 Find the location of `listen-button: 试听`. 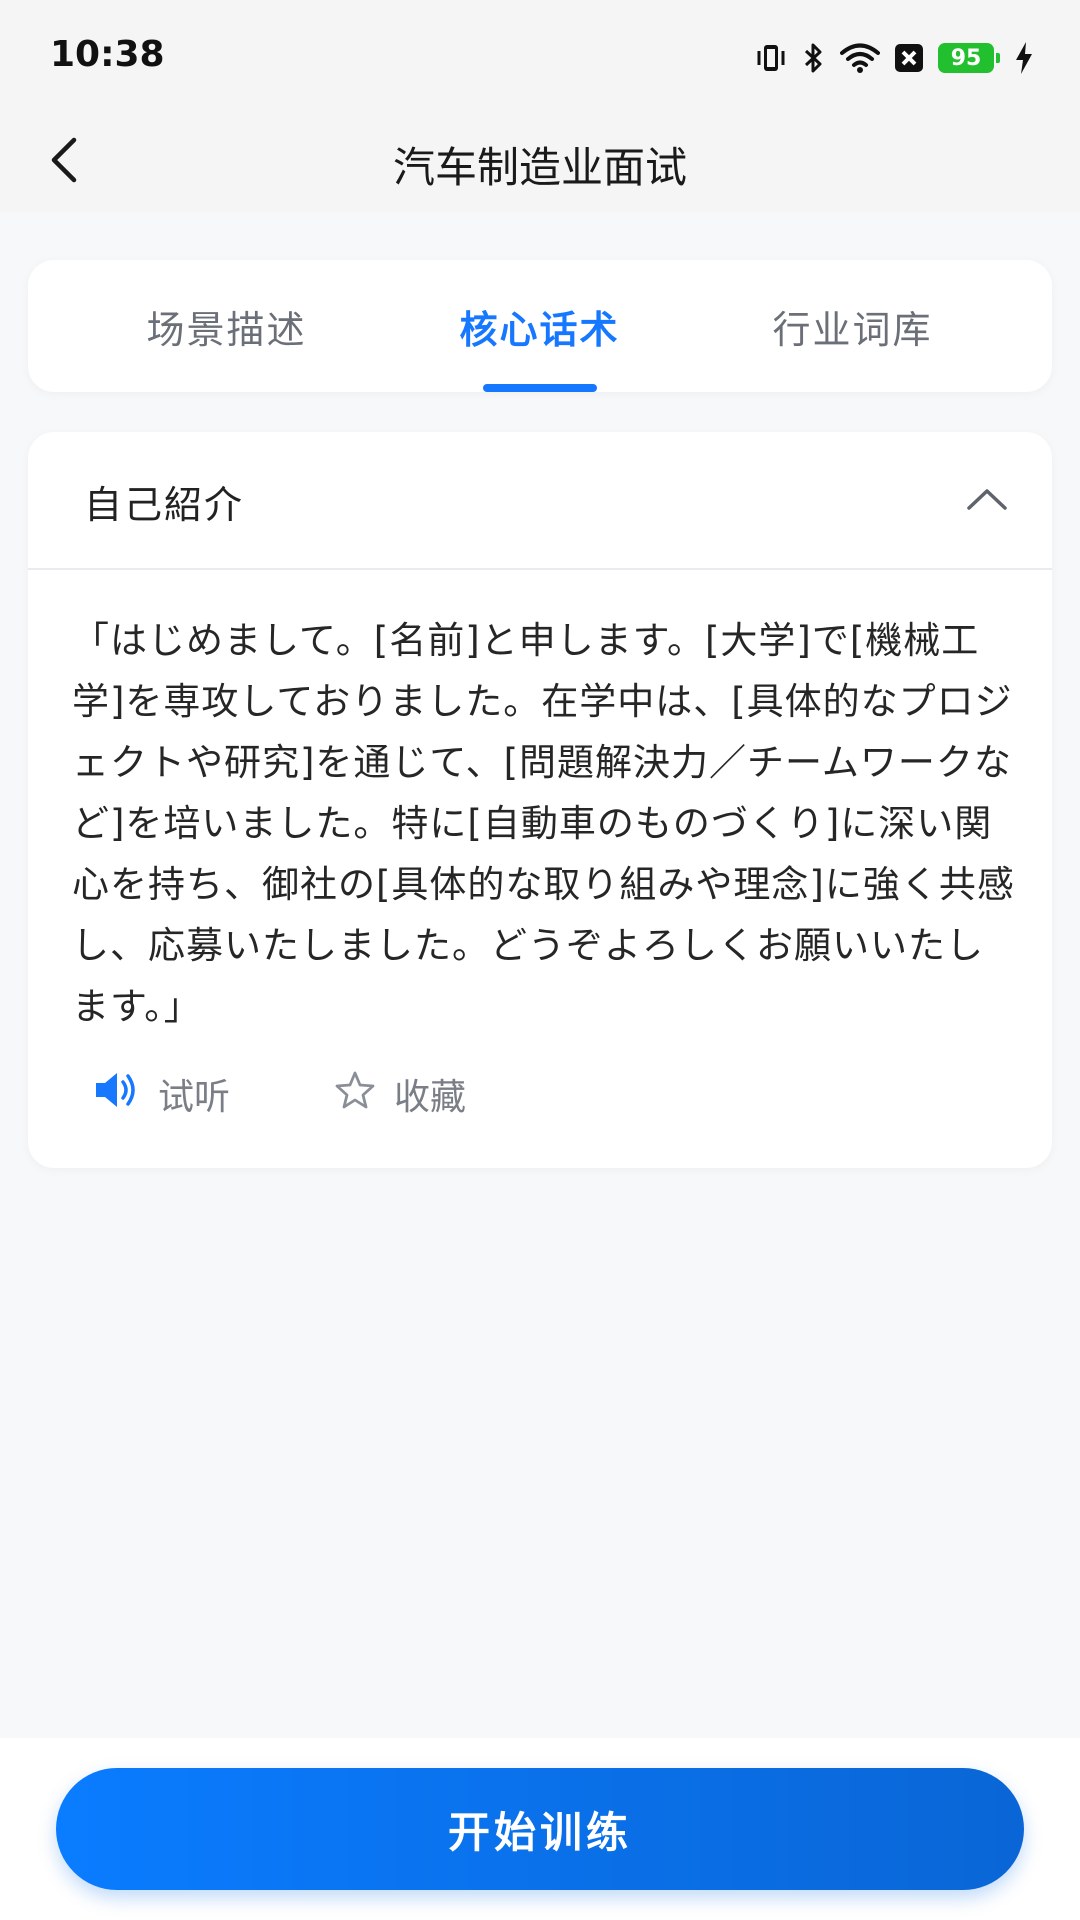

listen-button: 试听 is located at coordinates (162, 1094).